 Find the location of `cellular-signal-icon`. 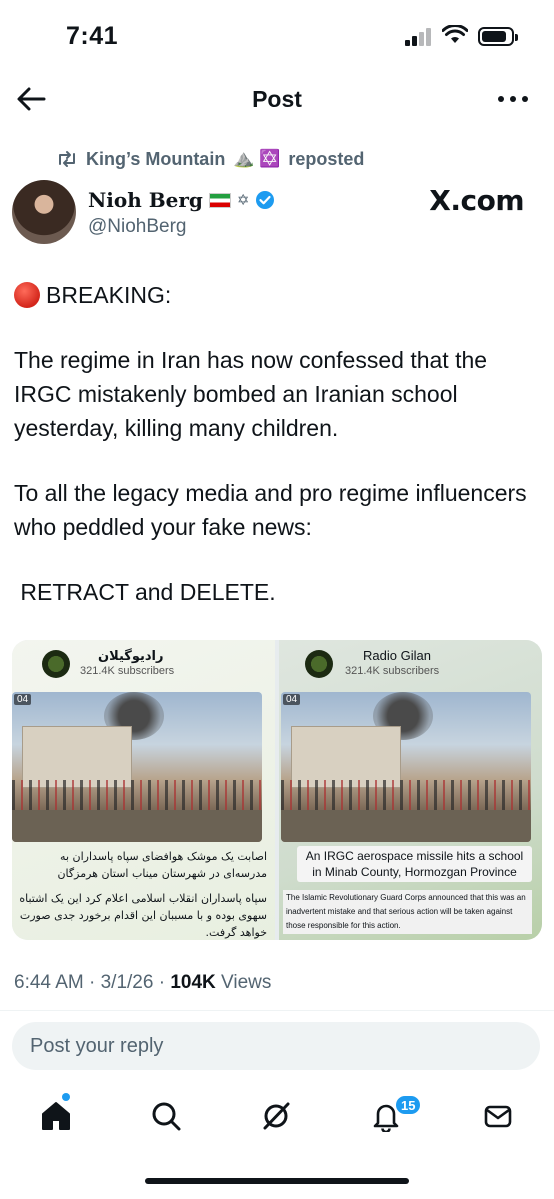

cellular-signal-icon is located at coordinates (419, 37).